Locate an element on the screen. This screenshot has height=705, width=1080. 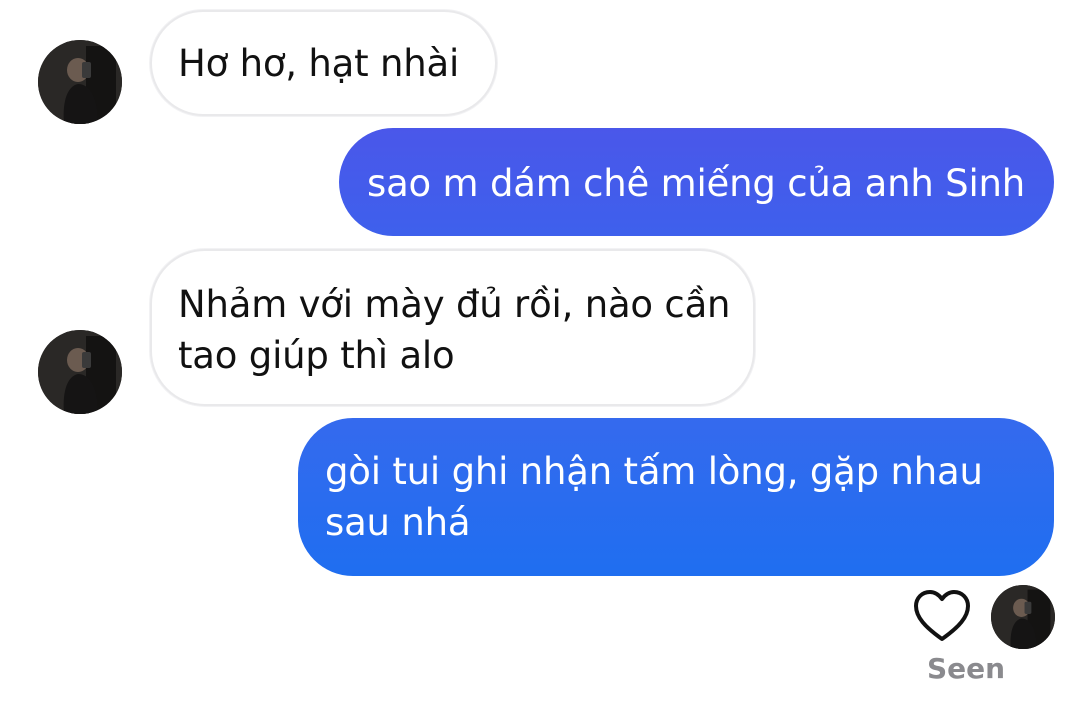
message-text-line: gòi tui ghi nhận tấm lòng, gặp nhau is located at coordinates (654, 471).